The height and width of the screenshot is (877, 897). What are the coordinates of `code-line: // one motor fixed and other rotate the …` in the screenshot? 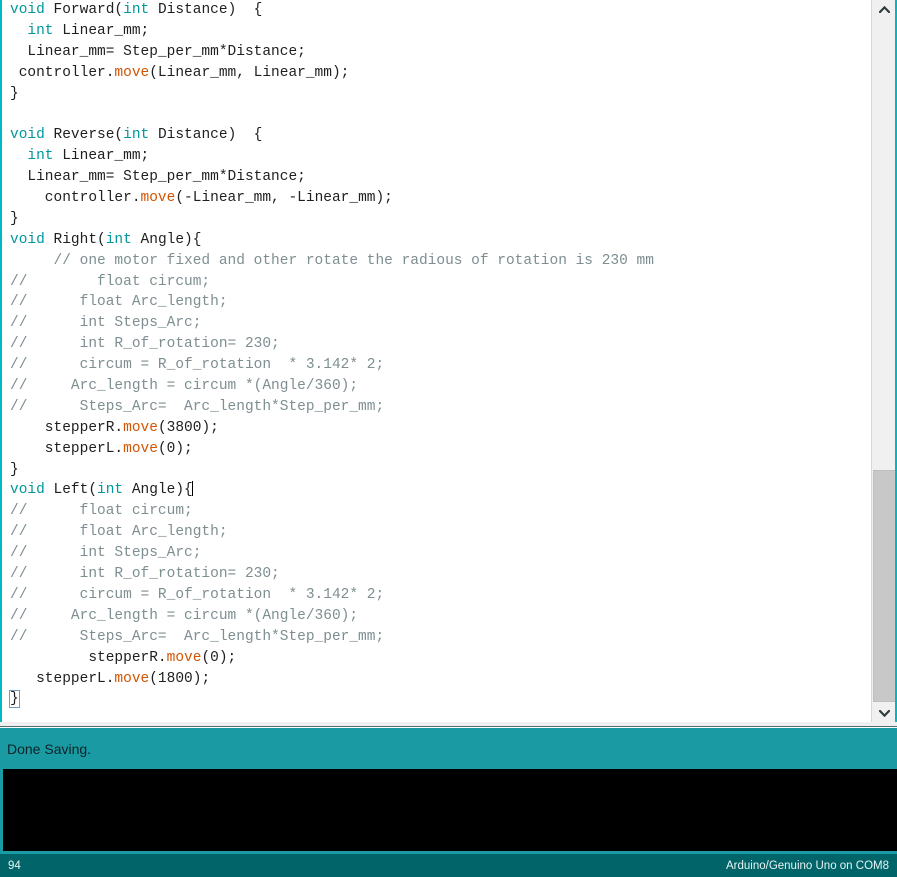 It's located at (328, 261).